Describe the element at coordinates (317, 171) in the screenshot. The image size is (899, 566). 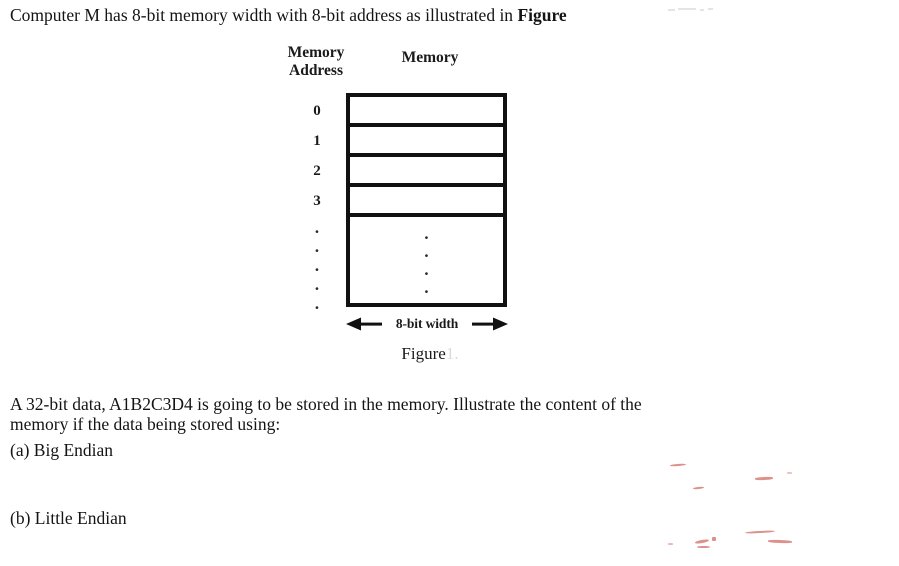
I see `address-label: 2` at that location.